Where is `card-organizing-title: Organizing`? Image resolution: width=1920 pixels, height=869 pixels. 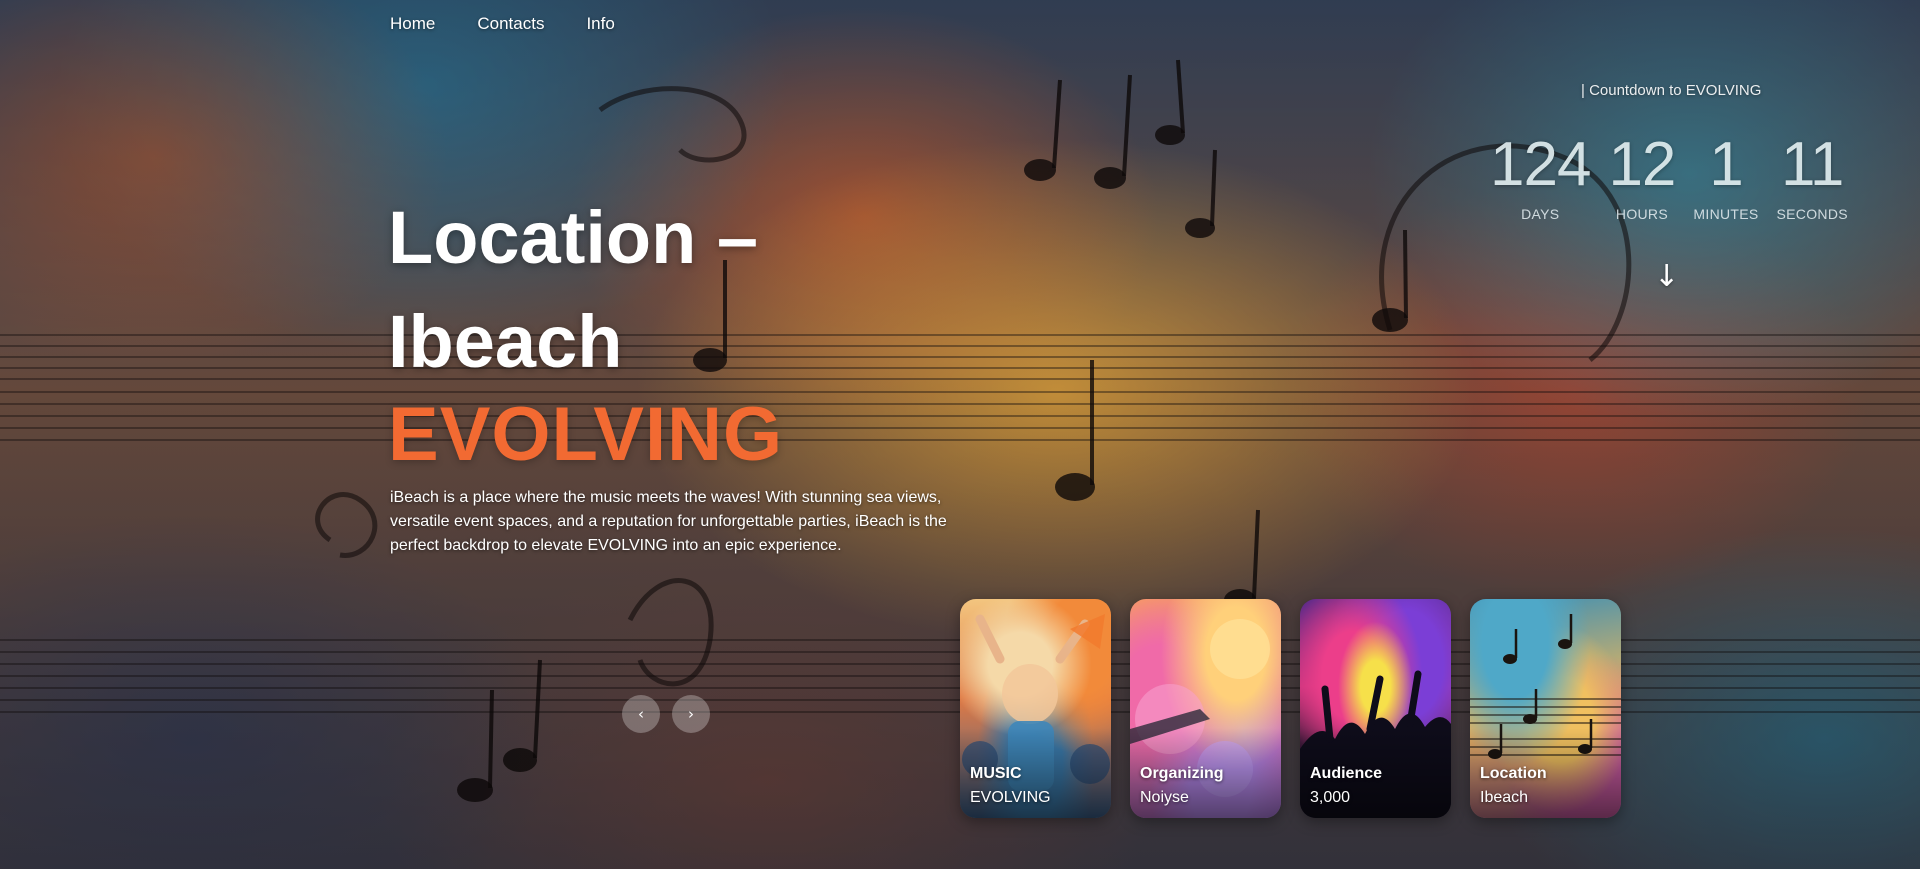 card-organizing-title: Organizing is located at coordinates (1182, 773).